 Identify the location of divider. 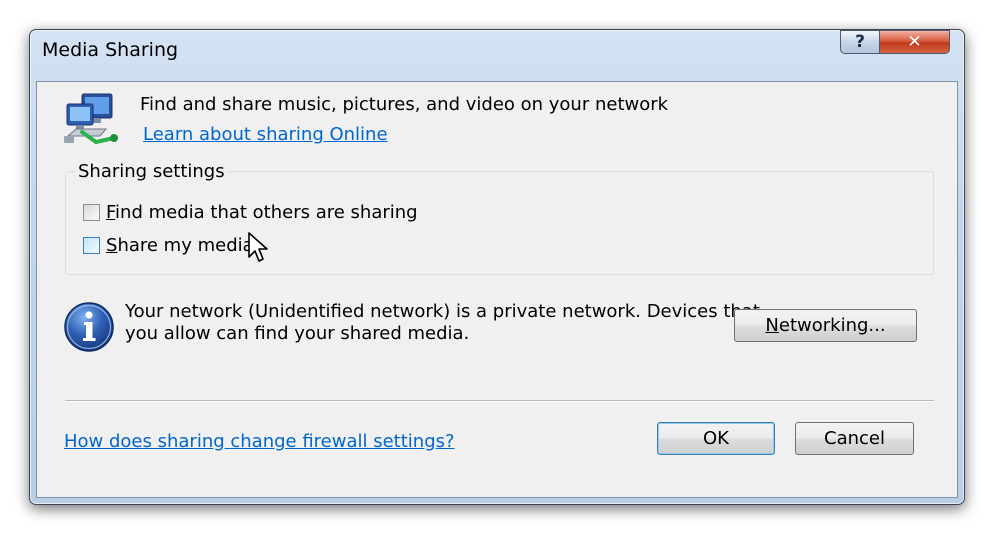
(499, 401).